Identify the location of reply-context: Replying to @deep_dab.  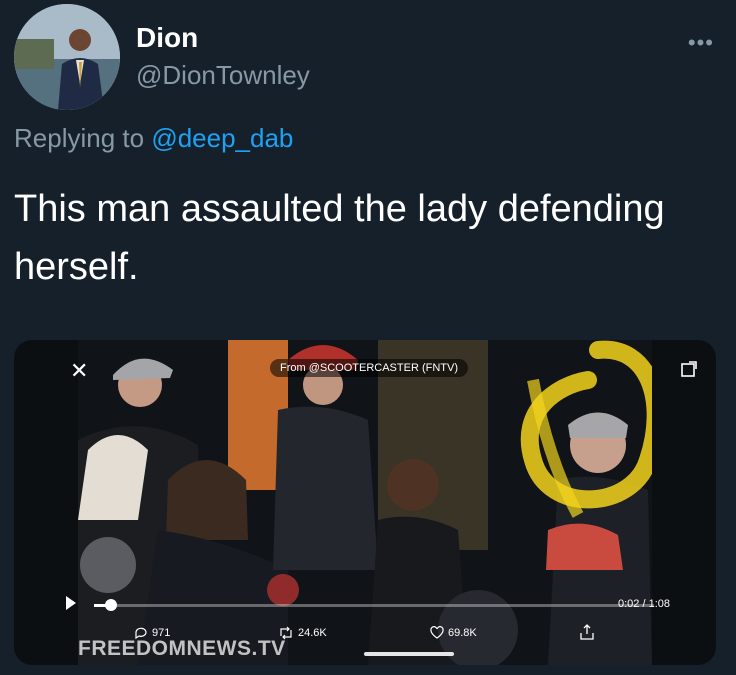
(153, 138).